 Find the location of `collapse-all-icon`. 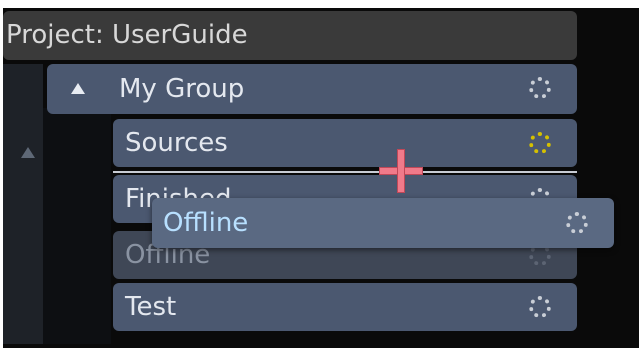

collapse-all-icon is located at coordinates (28, 152).